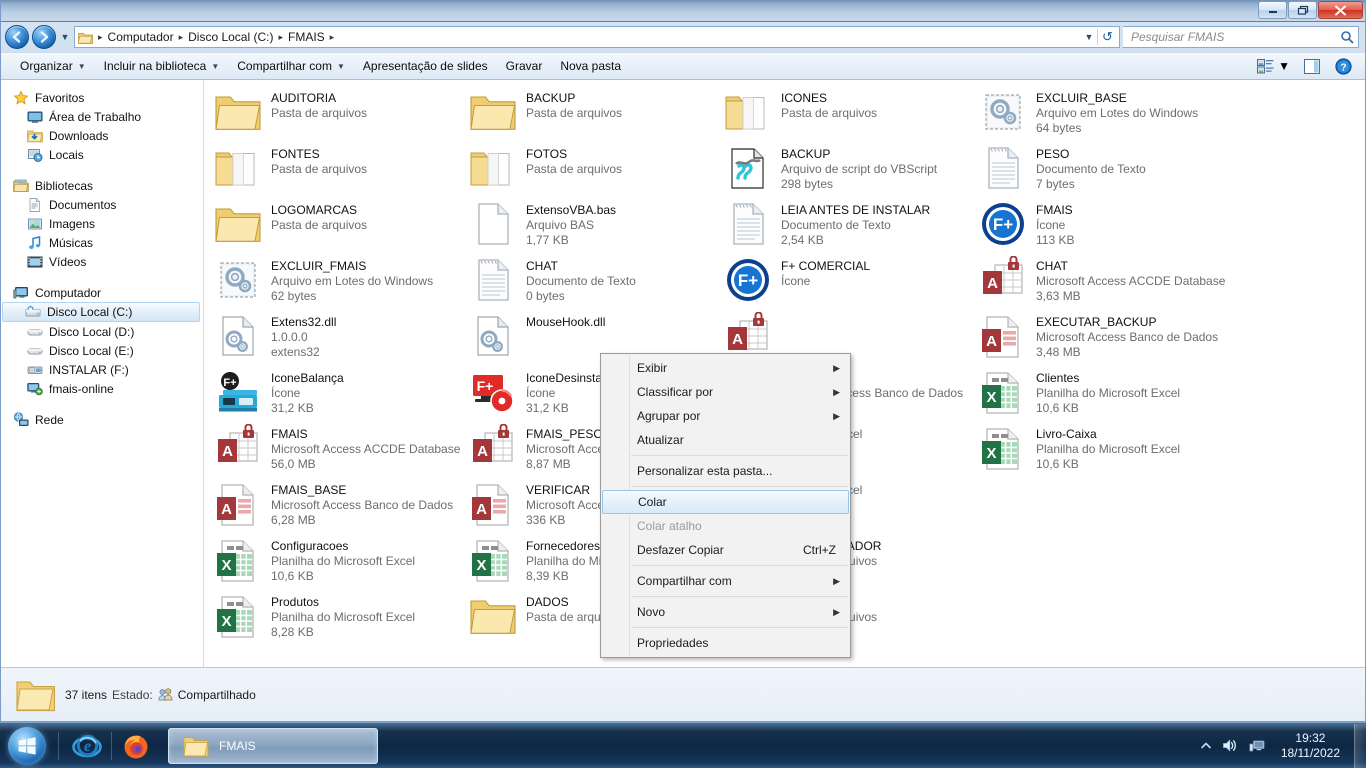 Image resolution: width=1366 pixels, height=768 pixels. What do you see at coordinates (65, 37) in the screenshot?
I see `recent-pages-chevron-down-icon: ▼` at bounding box center [65, 37].